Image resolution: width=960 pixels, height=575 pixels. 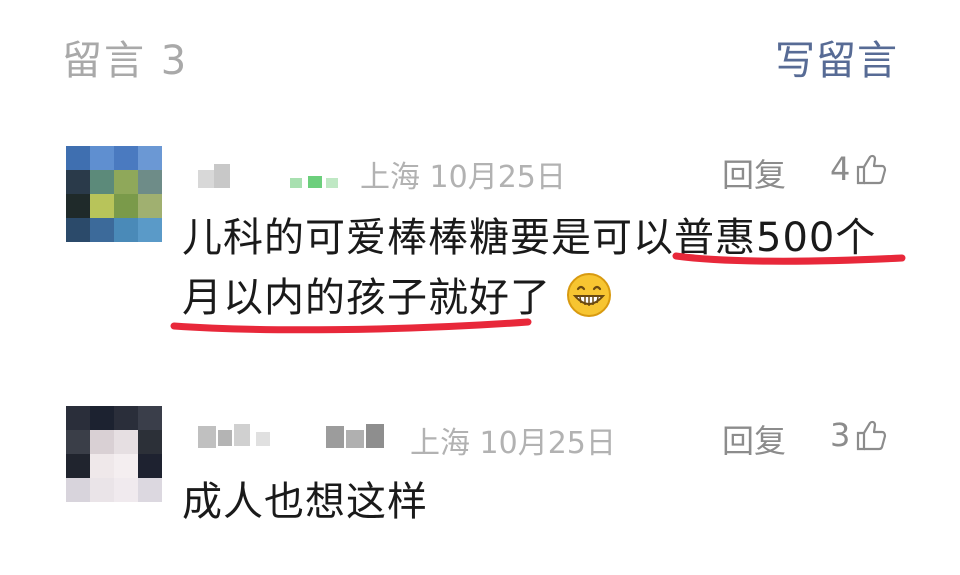 I want to click on comment-text-line-wrap: 月以内的孩子就好了, so click(x=529, y=298).